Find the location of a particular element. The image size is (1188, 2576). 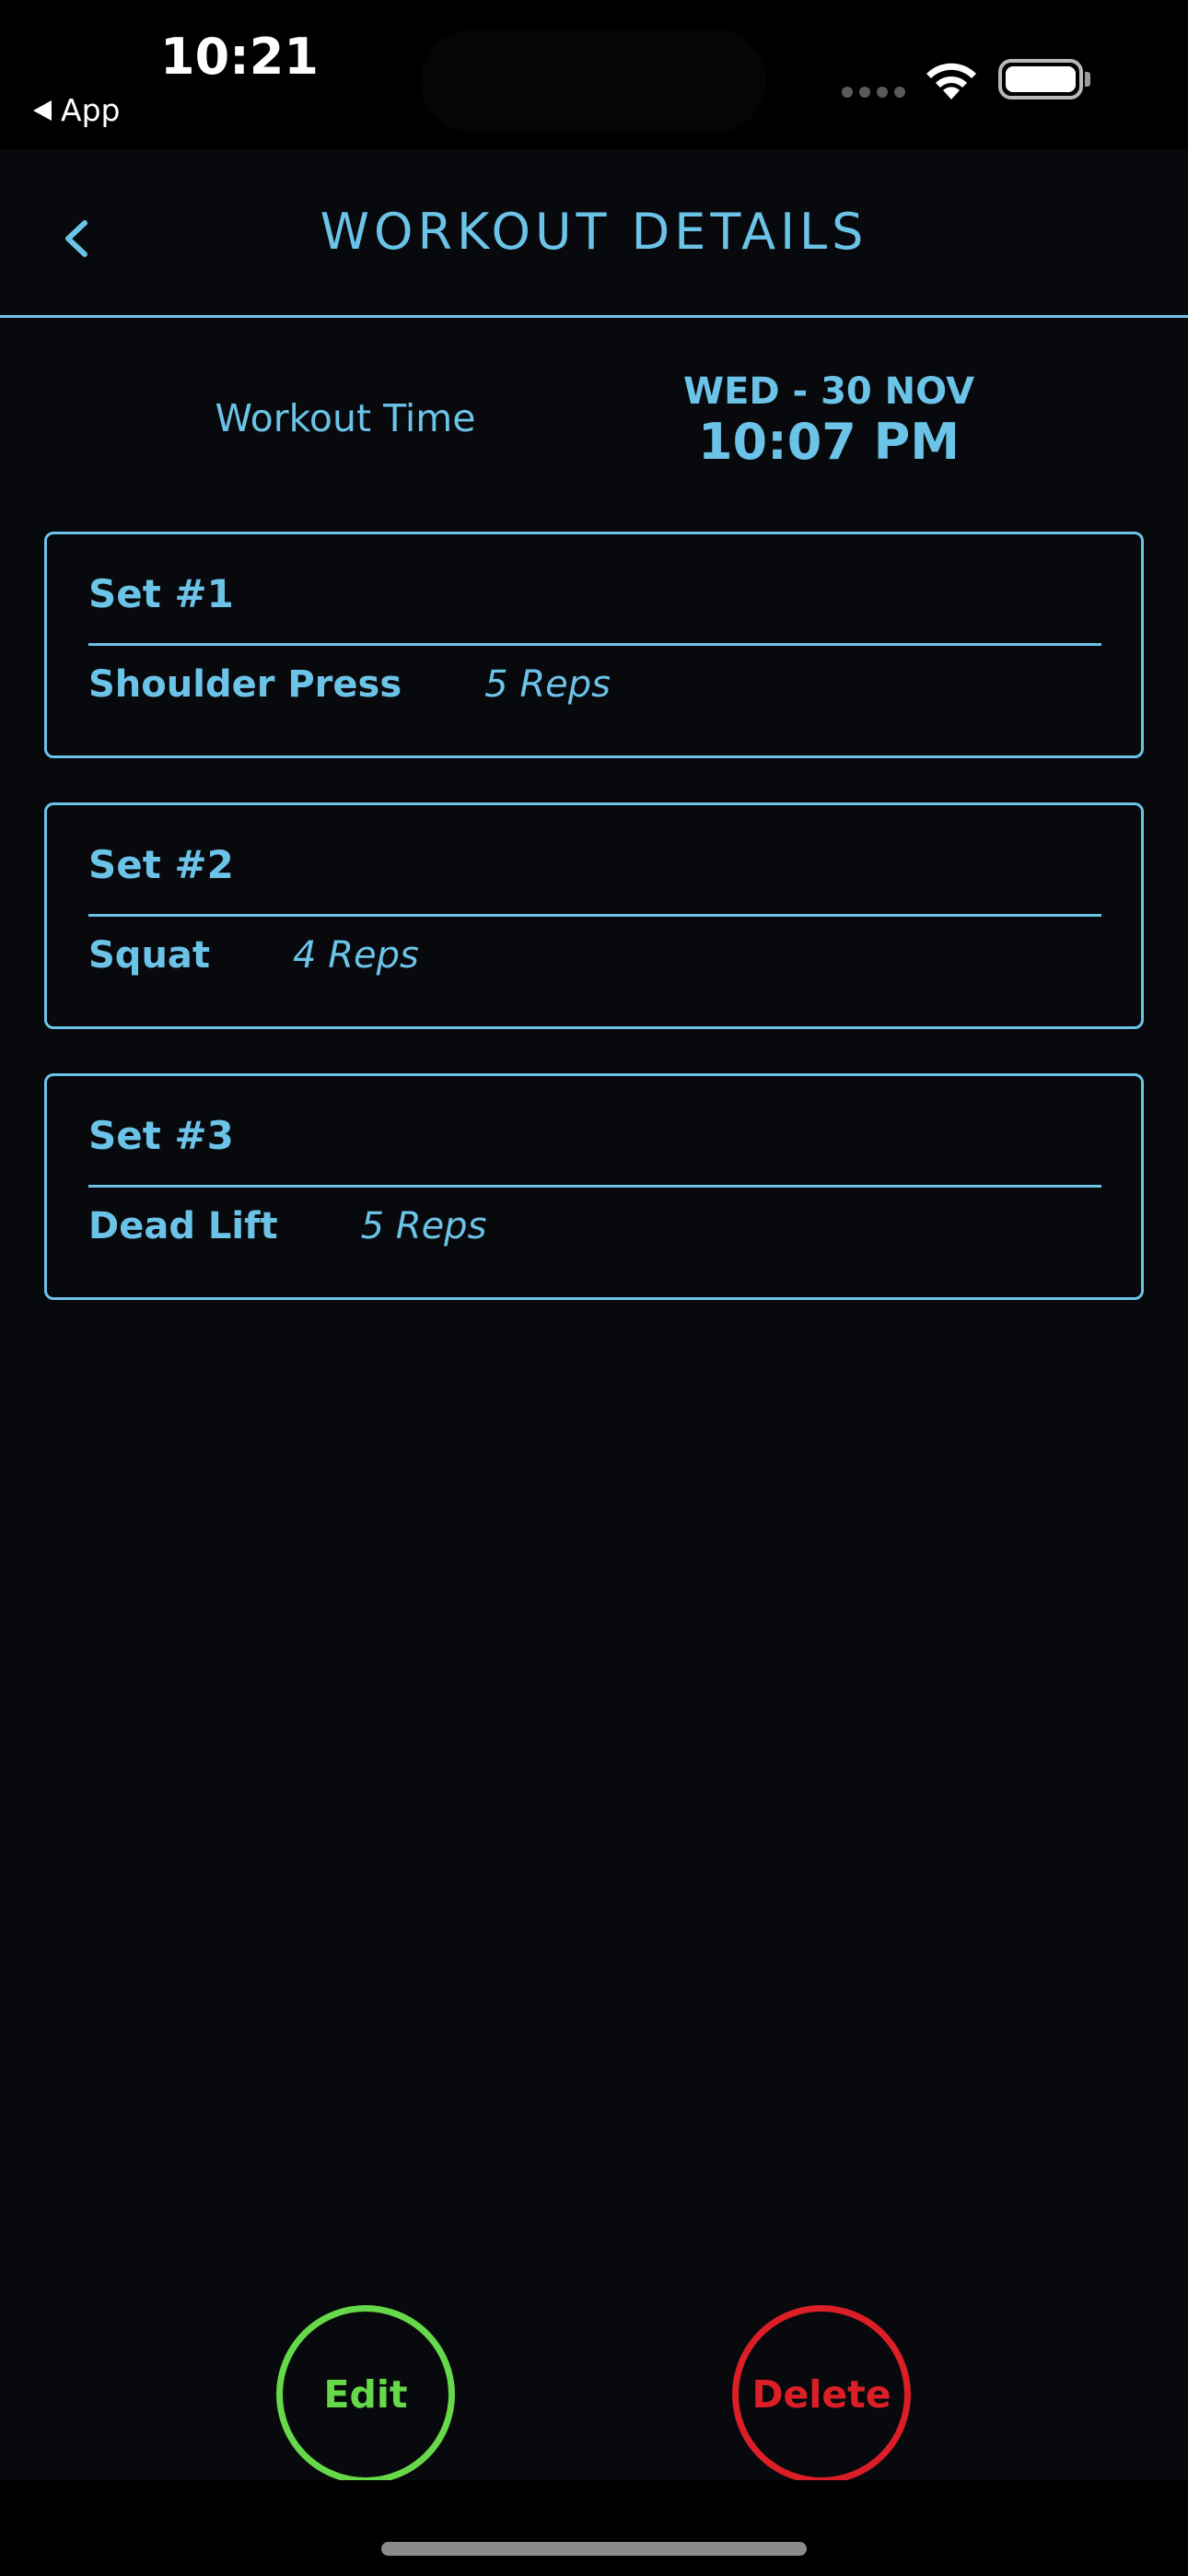

set-card: Set #2 Squat 4 Reps is located at coordinates (594, 915).